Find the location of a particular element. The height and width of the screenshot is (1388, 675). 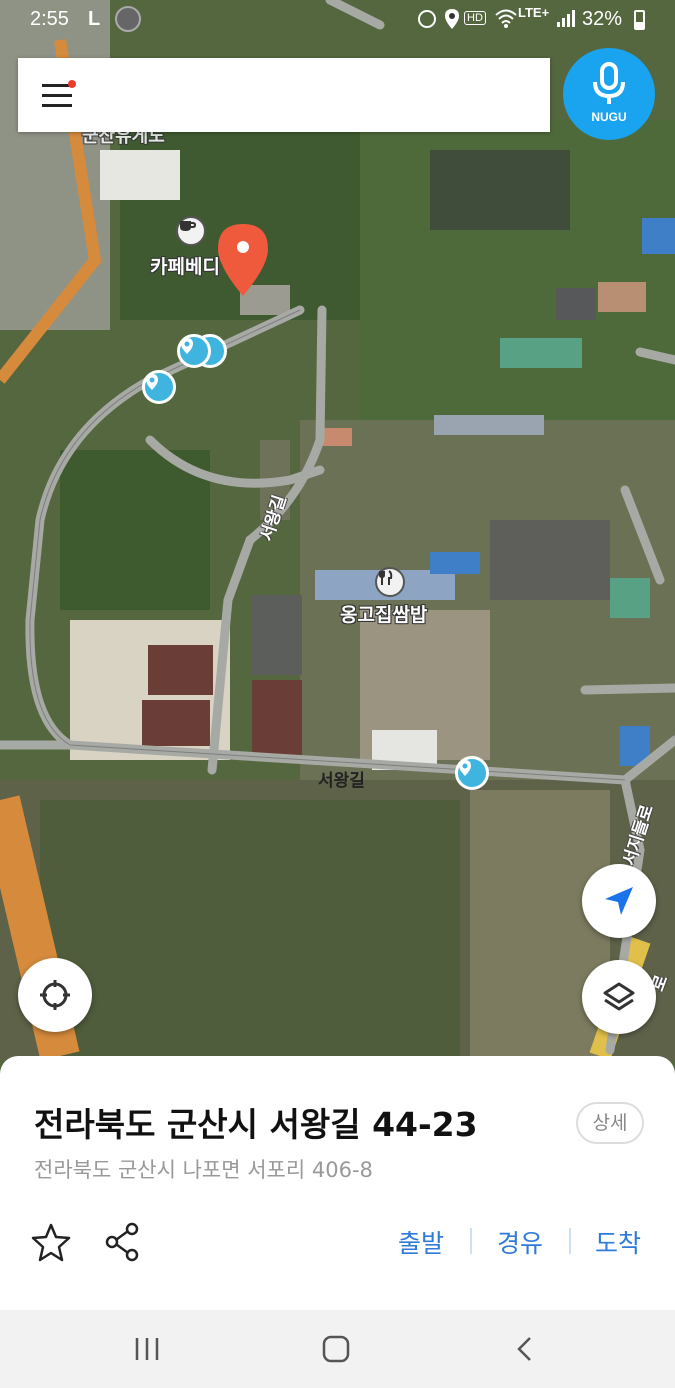

layers-button is located at coordinates (619, 997).